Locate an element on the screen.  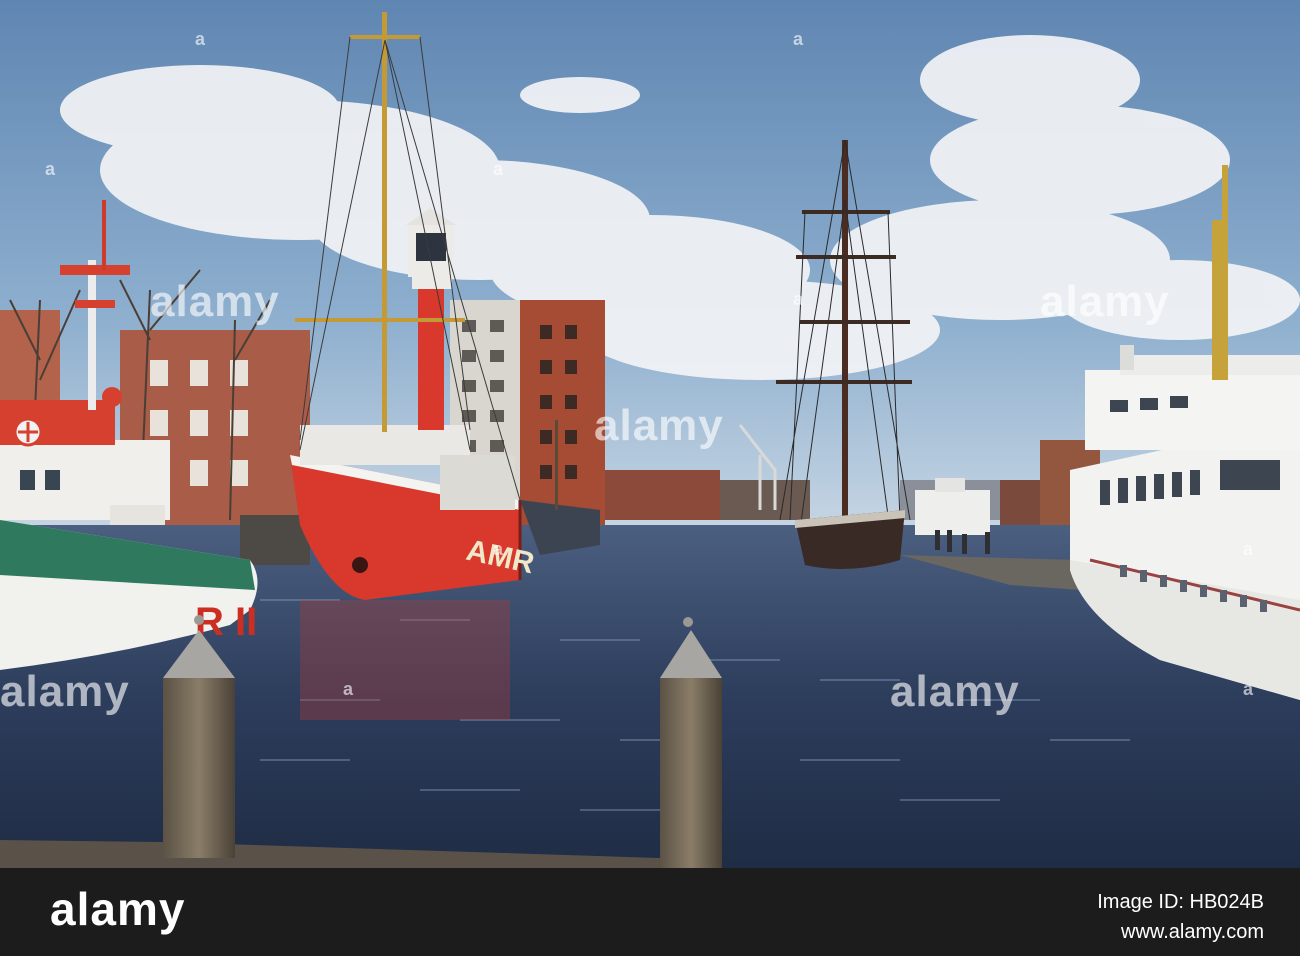
left-quay is located at coordinates (275, 540).